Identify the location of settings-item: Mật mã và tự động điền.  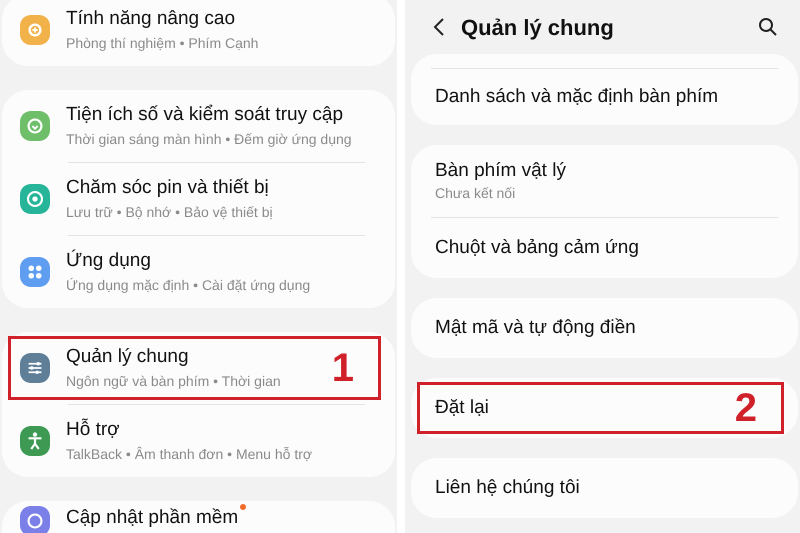
(604, 328).